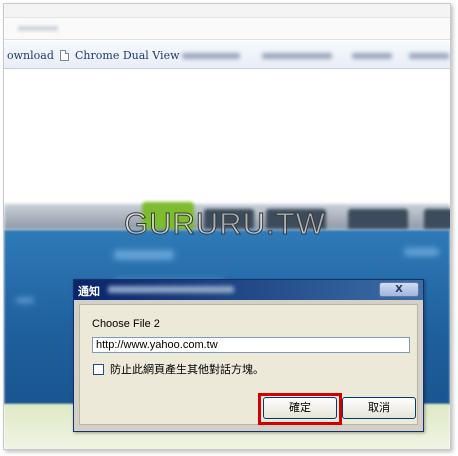  I want to click on cancel-button: 取消, so click(379, 408).